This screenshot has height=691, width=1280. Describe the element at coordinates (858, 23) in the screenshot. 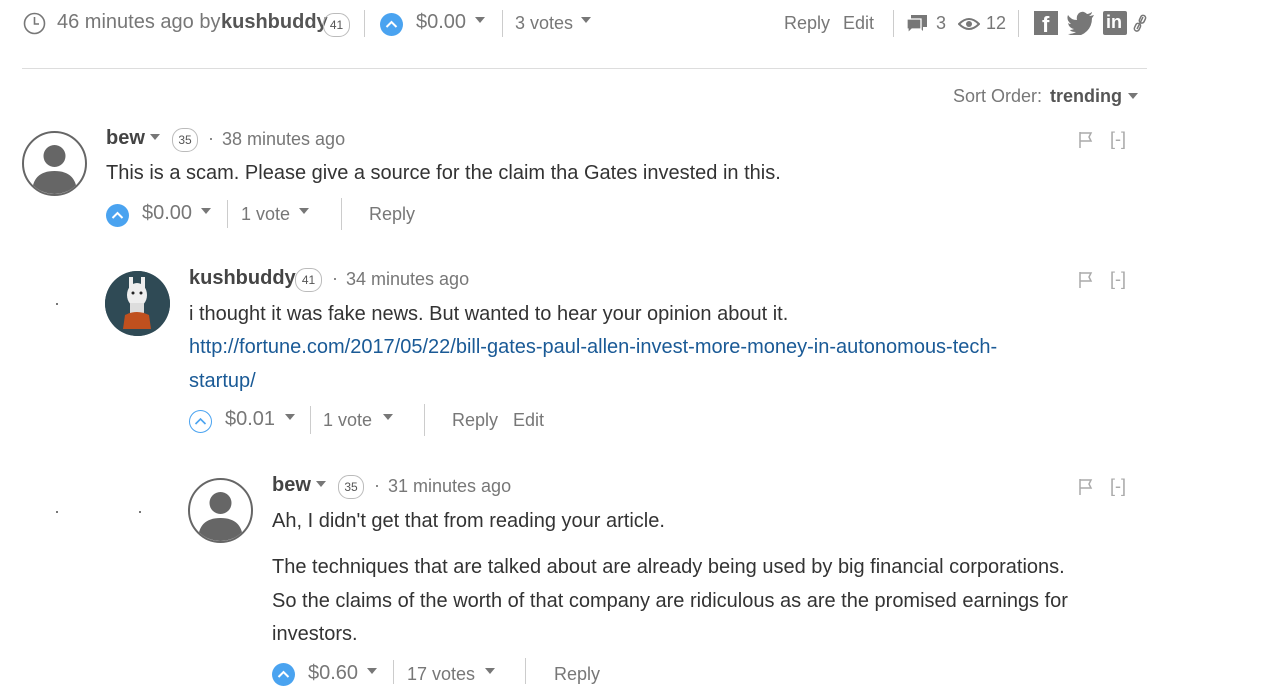

I see `post-edit-link: Edit` at that location.